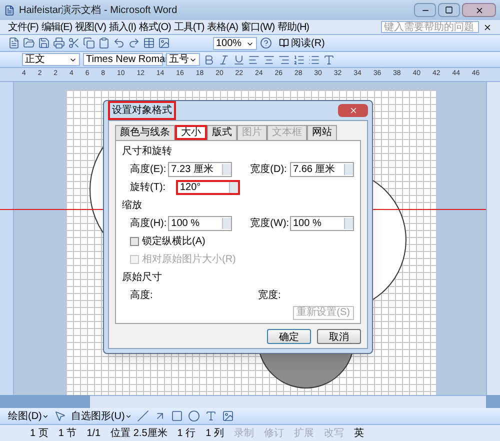 Image resolution: width=500 pixels, height=441 pixels. What do you see at coordinates (142, 295) in the screenshot?
I see `field-label: 高度:` at bounding box center [142, 295].